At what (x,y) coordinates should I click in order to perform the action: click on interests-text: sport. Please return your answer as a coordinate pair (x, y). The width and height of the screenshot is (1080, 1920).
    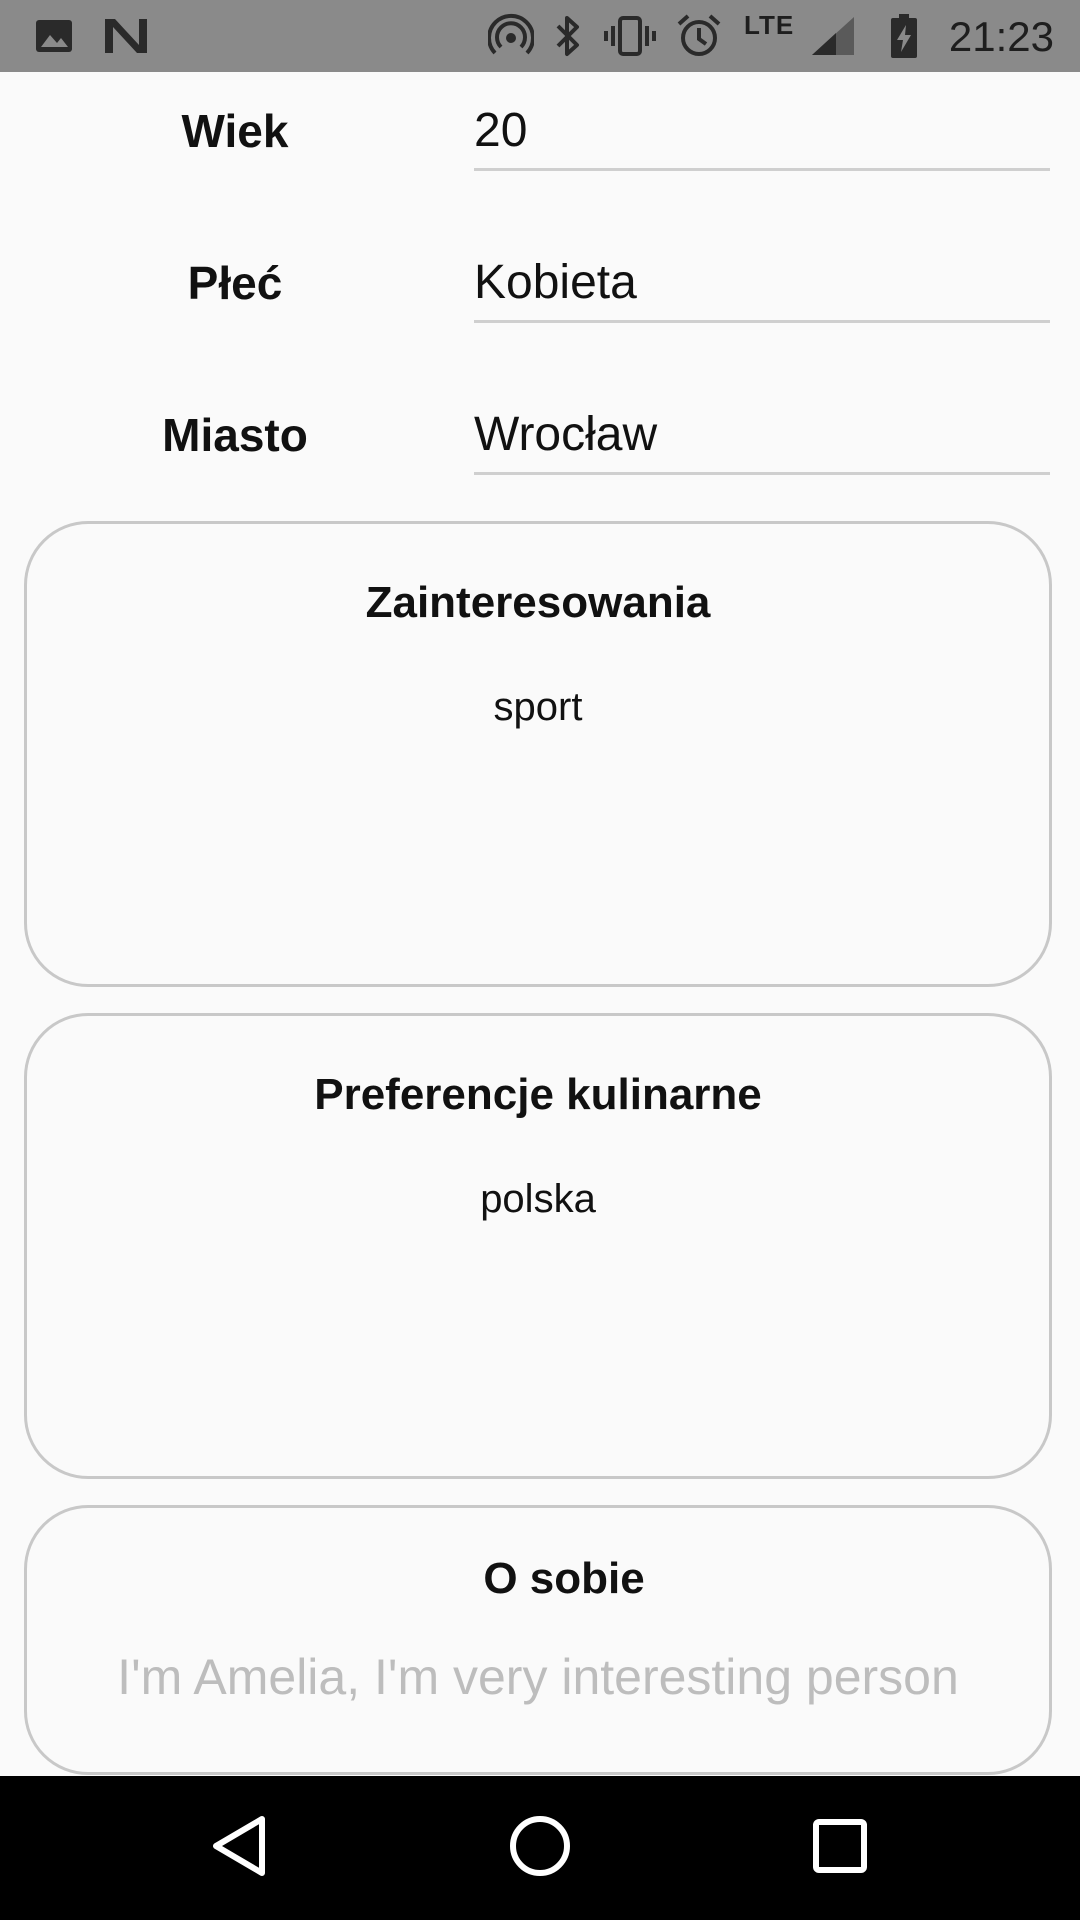
    Looking at the image, I should click on (538, 707).